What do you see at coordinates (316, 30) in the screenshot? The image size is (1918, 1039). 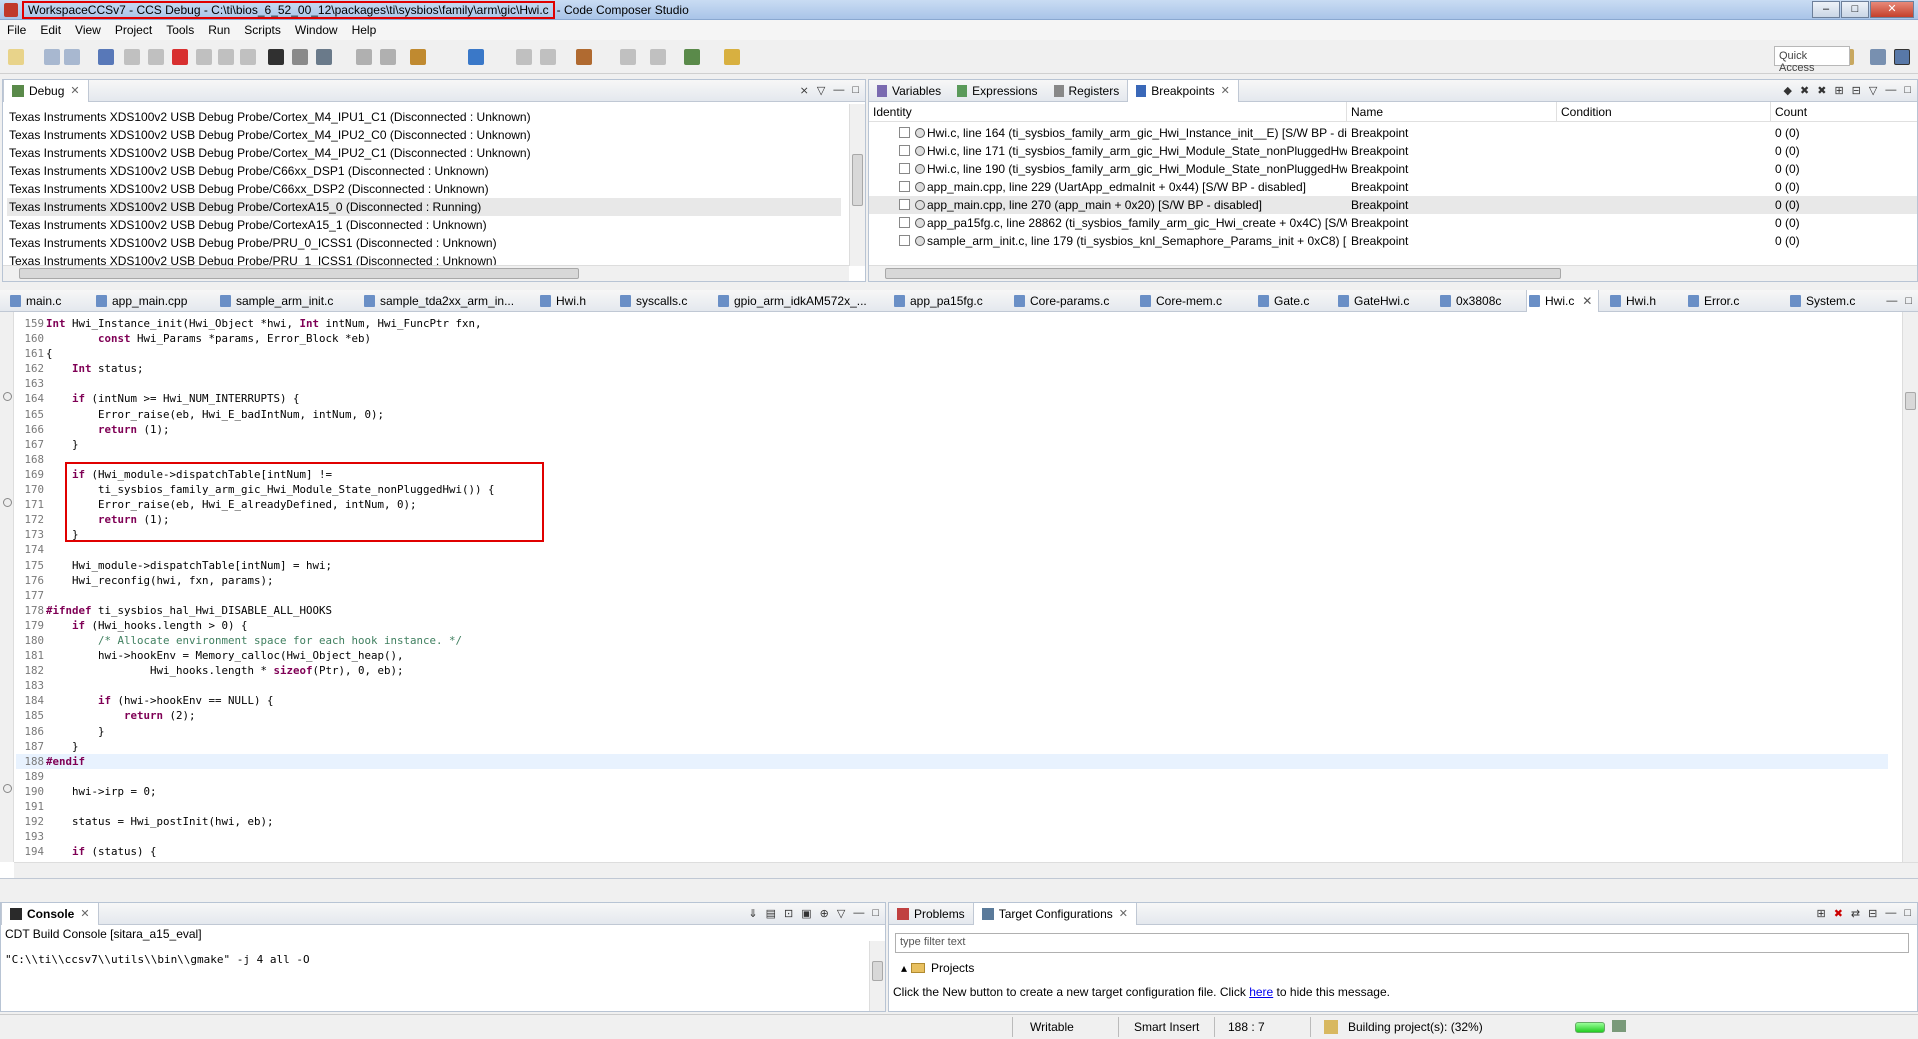 I see `menu-window: Window` at bounding box center [316, 30].